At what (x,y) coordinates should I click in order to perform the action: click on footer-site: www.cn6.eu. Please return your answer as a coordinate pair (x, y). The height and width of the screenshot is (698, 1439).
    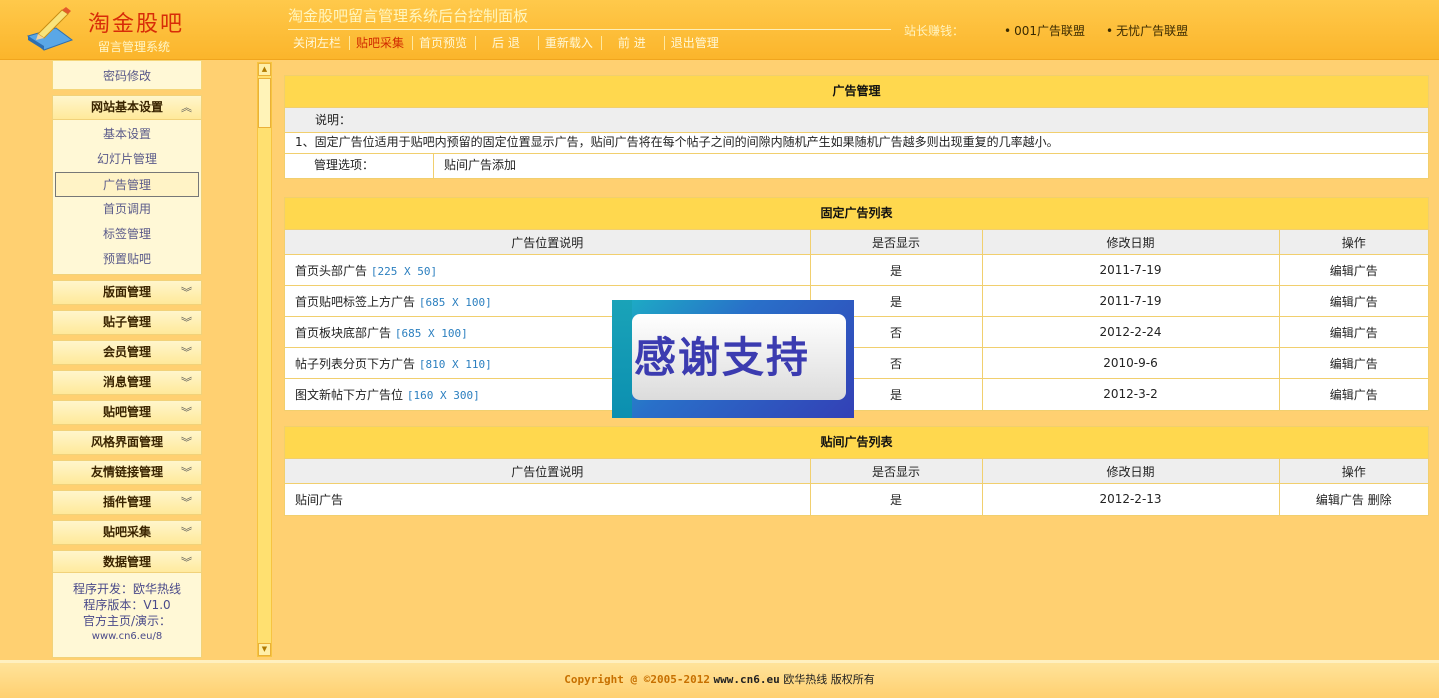
    Looking at the image, I should click on (746, 679).